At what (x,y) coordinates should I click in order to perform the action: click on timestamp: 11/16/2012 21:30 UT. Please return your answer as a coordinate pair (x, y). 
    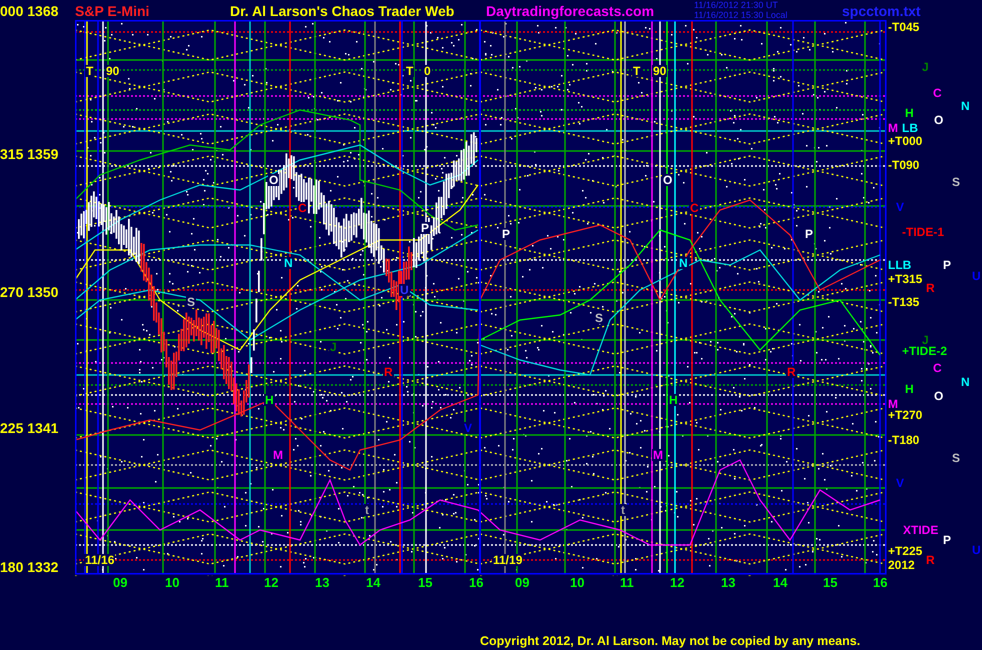
    Looking at the image, I should click on (736, 5).